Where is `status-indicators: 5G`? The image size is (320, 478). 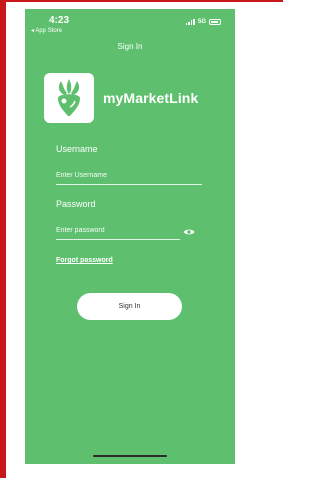 status-indicators: 5G is located at coordinates (203, 22).